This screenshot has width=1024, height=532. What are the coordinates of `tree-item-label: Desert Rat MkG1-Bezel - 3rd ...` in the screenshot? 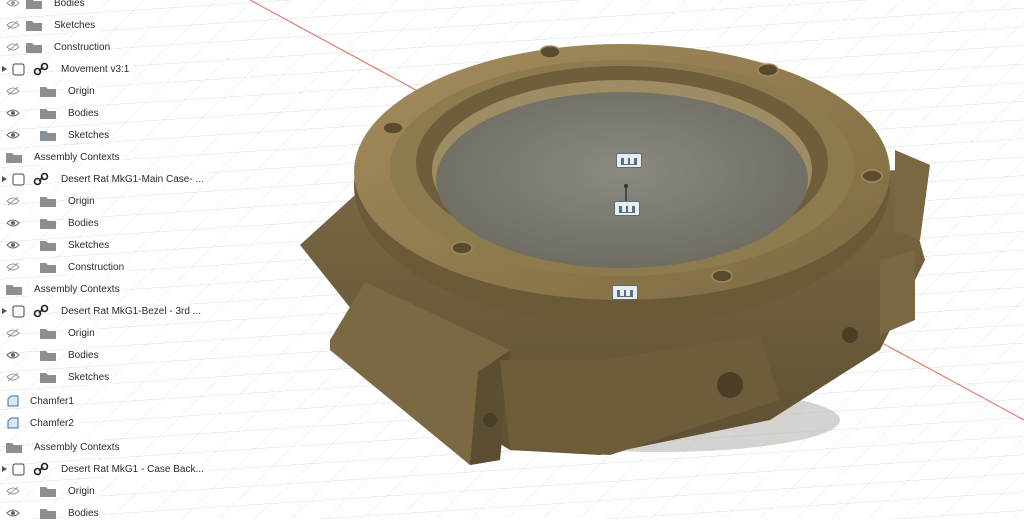 It's located at (131, 311).